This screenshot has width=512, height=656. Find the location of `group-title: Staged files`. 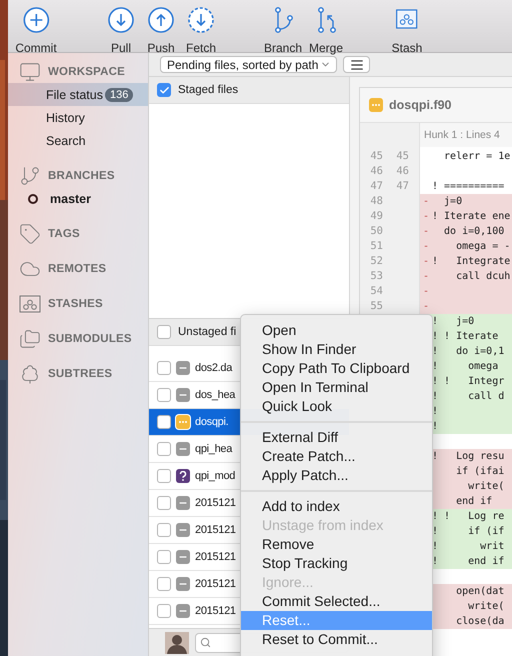

group-title: Staged files is located at coordinates (208, 90).